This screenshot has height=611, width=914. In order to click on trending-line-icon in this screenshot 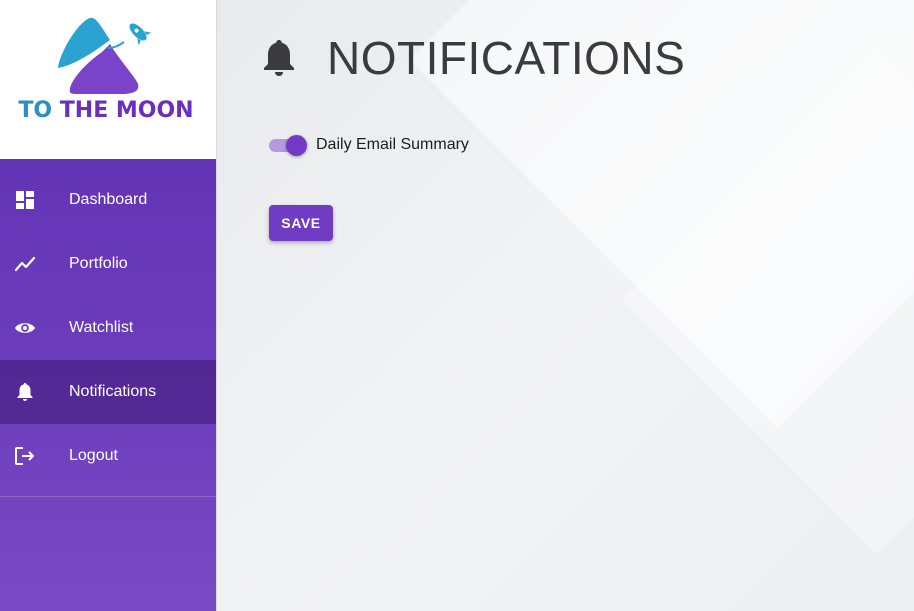, I will do `click(25, 264)`.